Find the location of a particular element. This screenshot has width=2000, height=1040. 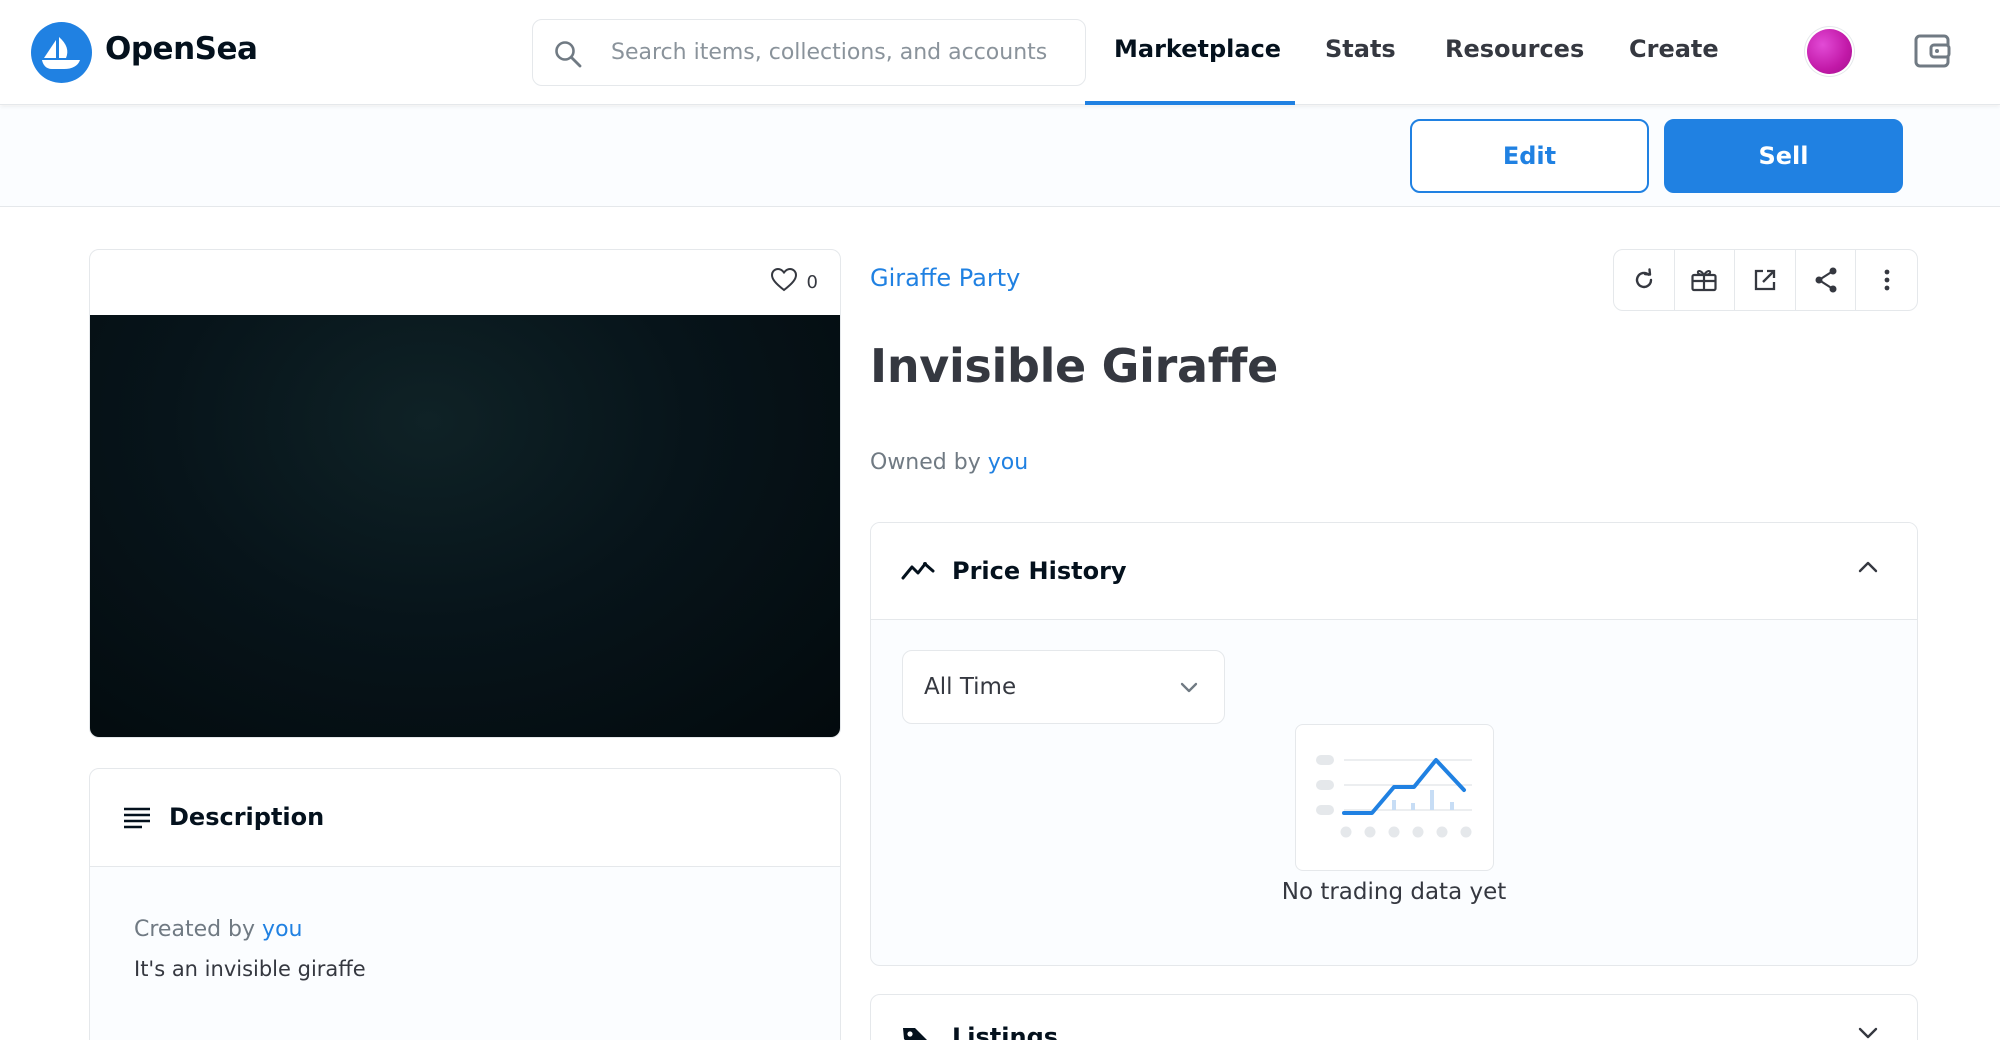

search-input: Search items, collections, and accounts is located at coordinates (809, 52).